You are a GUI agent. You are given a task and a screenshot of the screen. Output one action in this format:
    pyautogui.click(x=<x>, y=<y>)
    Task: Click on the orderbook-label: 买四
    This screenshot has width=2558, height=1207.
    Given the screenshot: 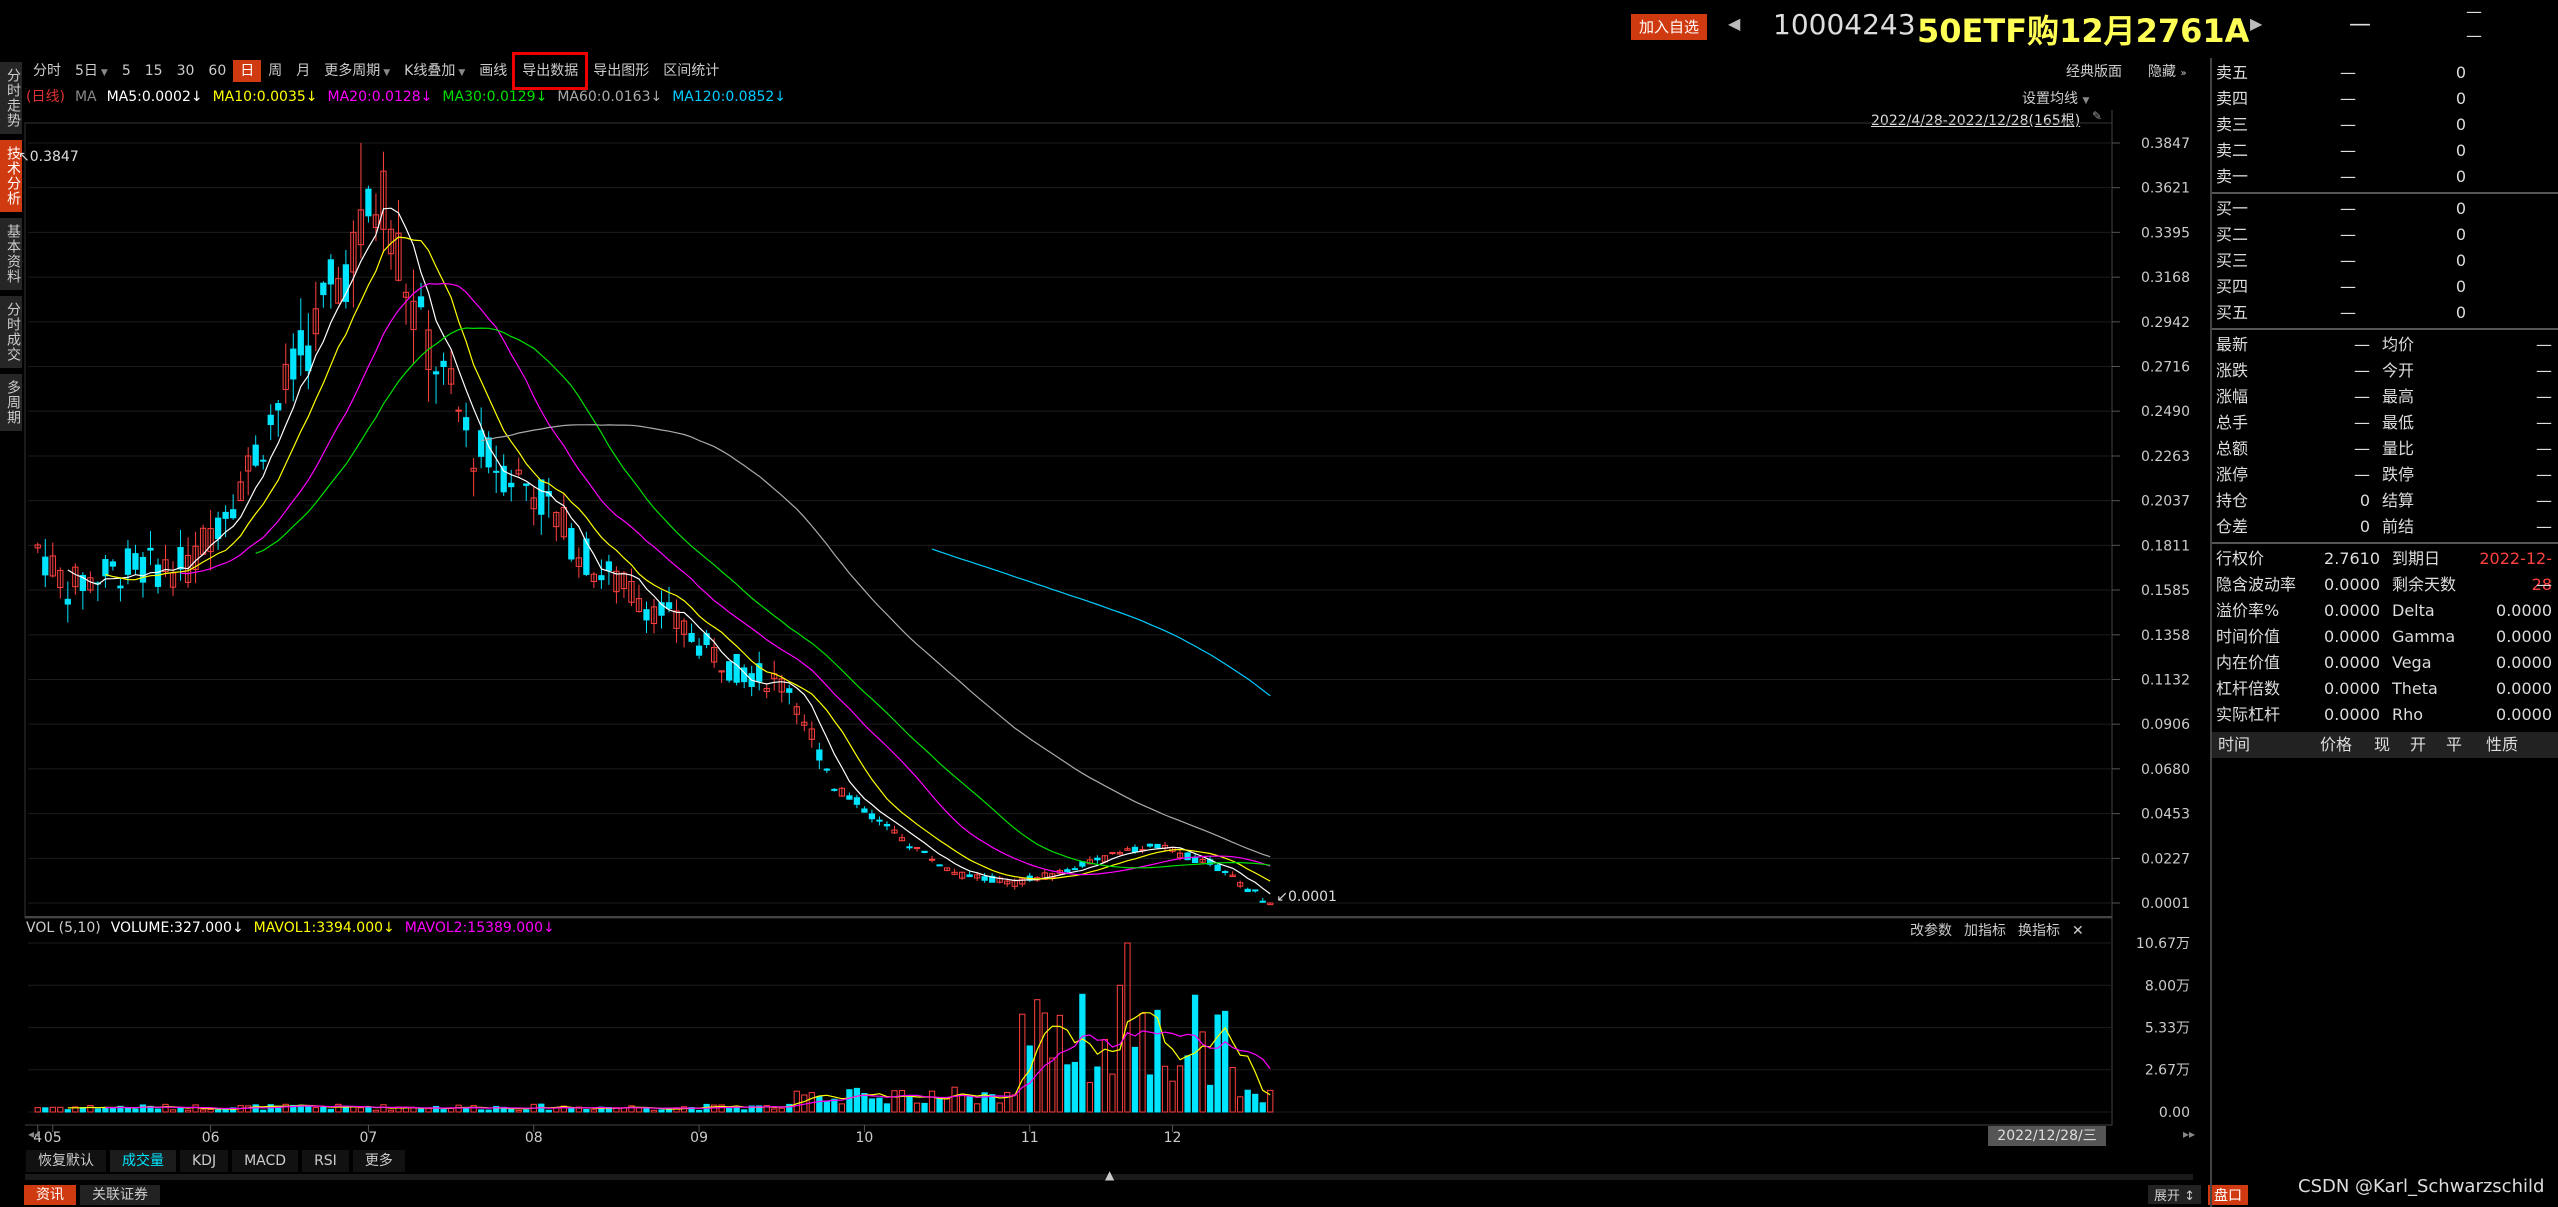 What is the action you would take?
    pyautogui.click(x=2232, y=286)
    